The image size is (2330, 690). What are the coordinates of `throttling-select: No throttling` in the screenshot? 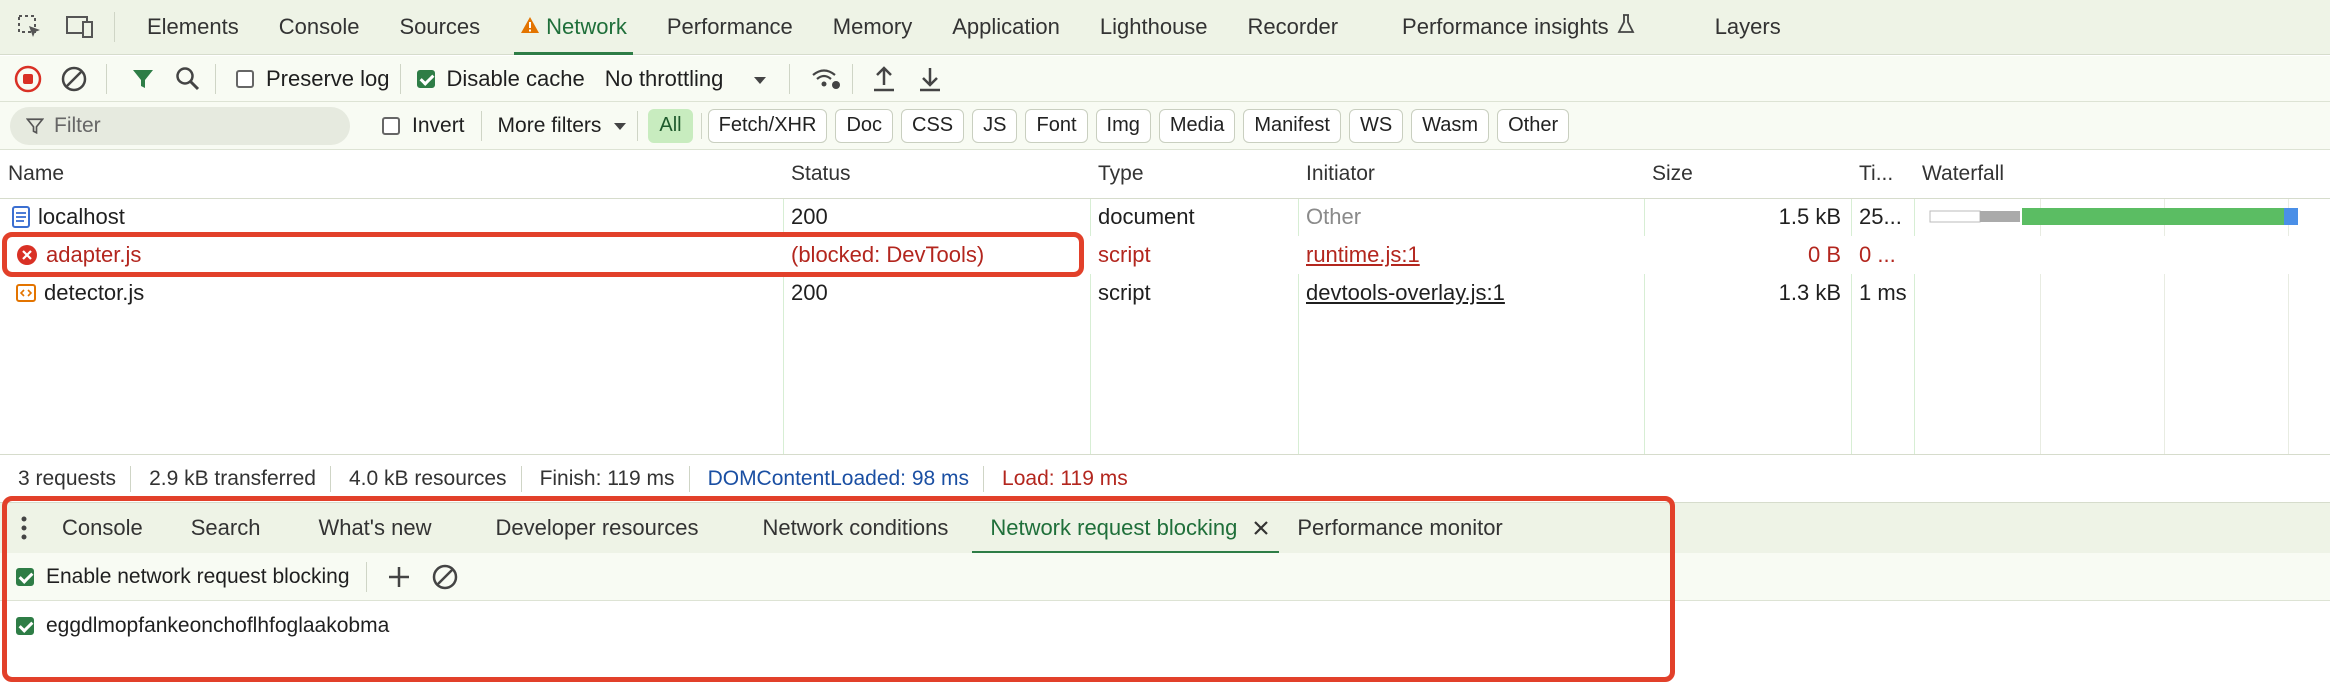 It's located at (686, 79).